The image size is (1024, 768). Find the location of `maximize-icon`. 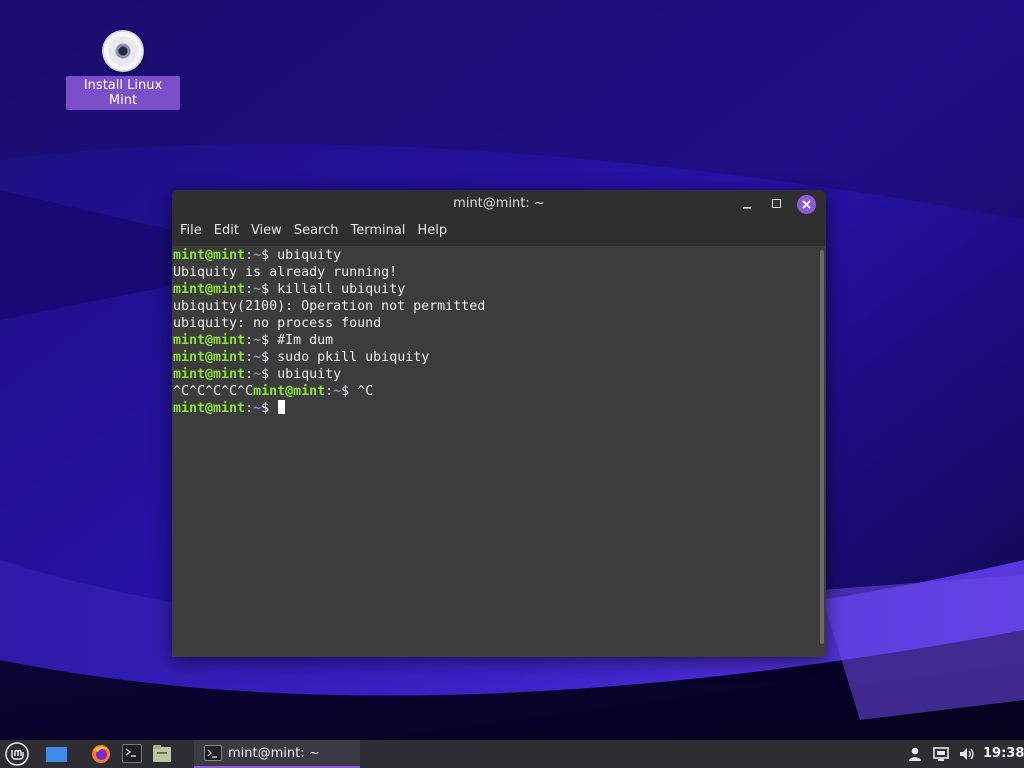

maximize-icon is located at coordinates (776, 203).